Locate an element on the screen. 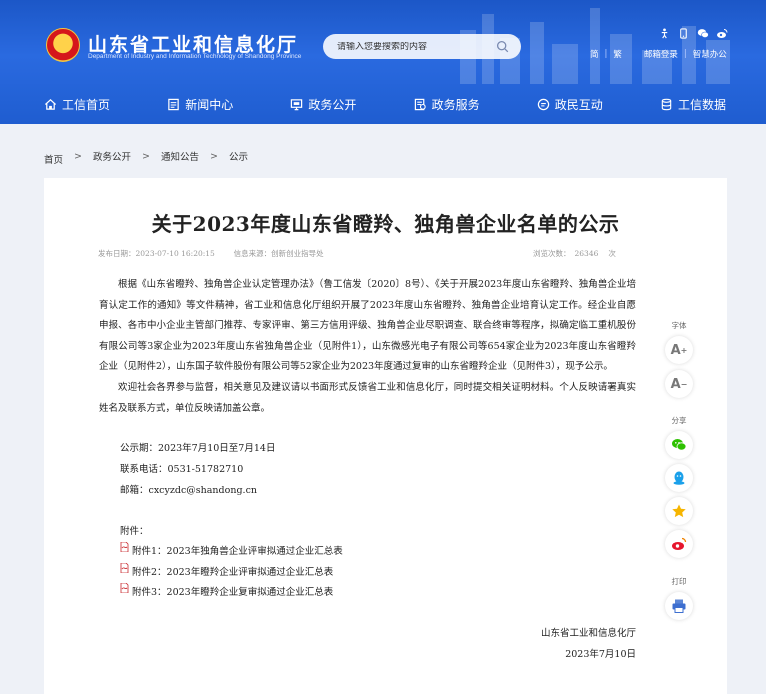  nav-item-government-affairs: 政务公开 is located at coordinates (323, 104).